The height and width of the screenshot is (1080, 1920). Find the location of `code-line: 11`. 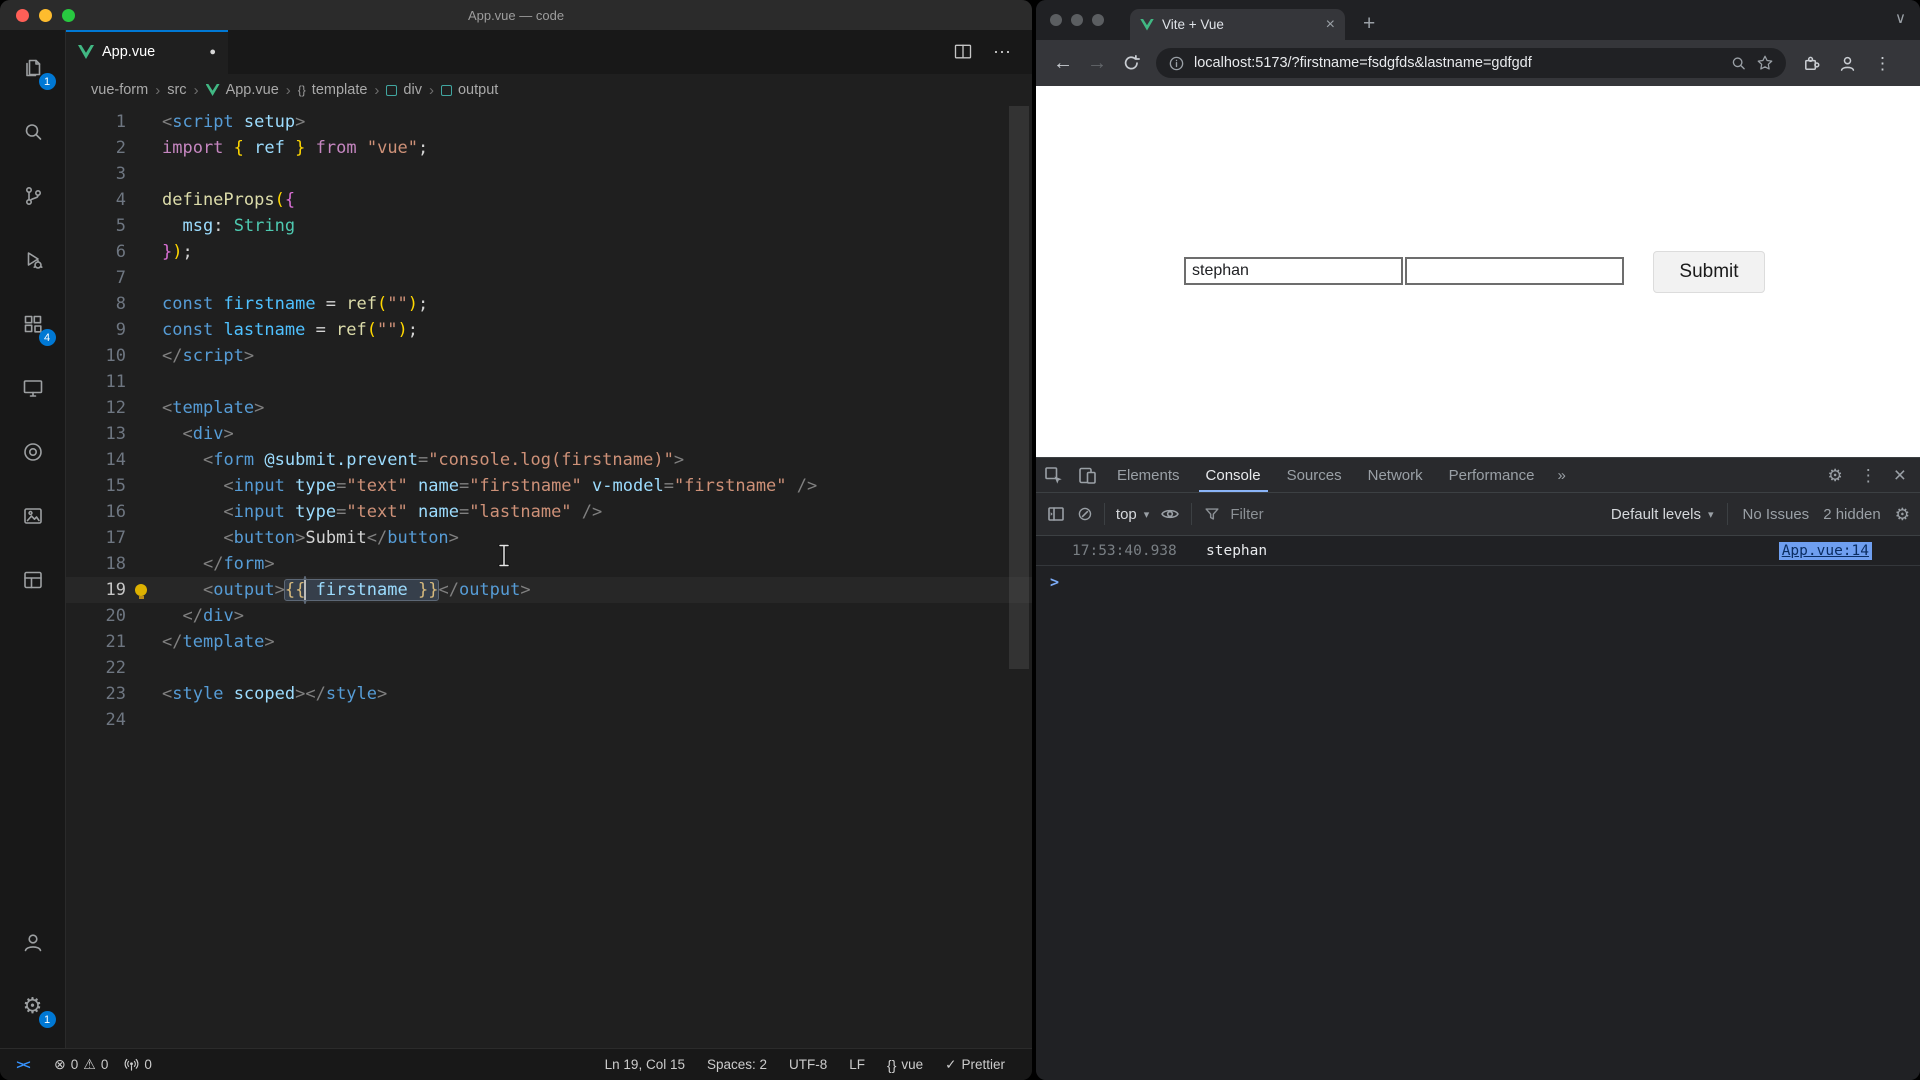

code-line: 11 is located at coordinates (549, 382).